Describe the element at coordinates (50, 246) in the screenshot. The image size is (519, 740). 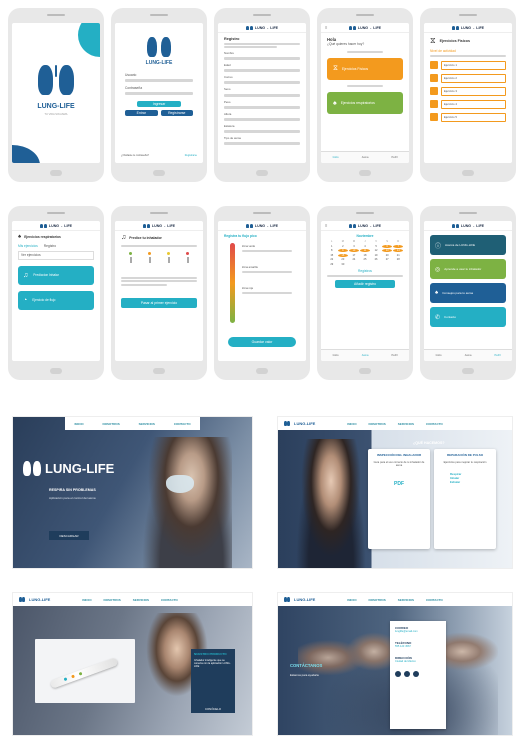
I see `tab-log: Registro` at that location.